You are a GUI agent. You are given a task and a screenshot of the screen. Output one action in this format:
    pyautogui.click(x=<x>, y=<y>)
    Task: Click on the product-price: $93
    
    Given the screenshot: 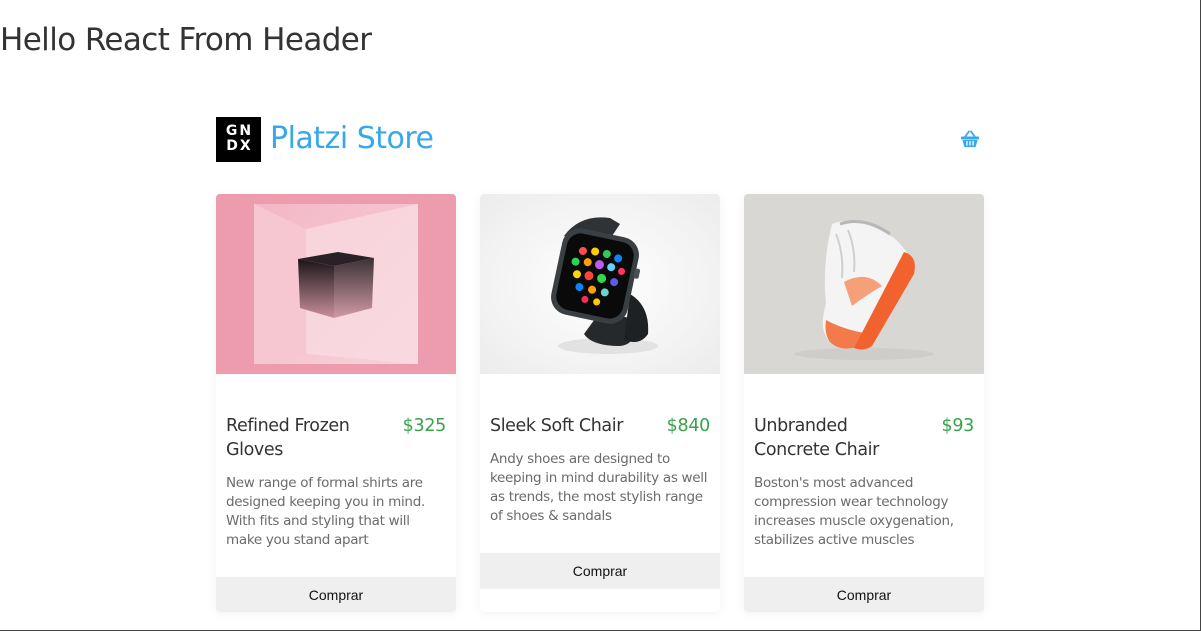 What is the action you would take?
    pyautogui.click(x=957, y=426)
    